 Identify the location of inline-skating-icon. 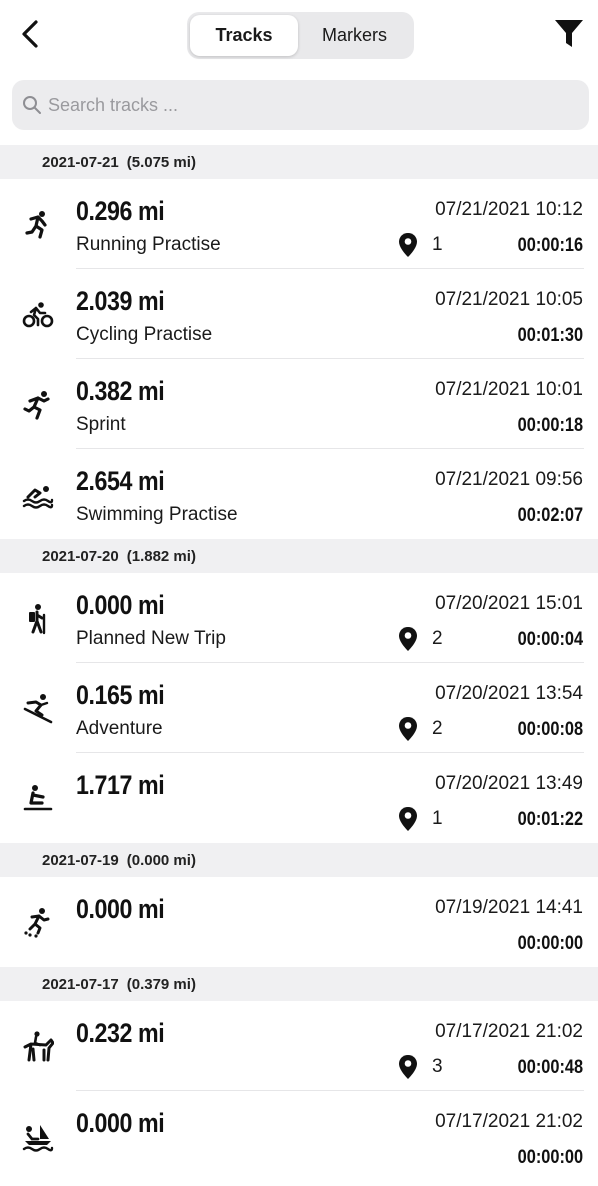
(38, 923).